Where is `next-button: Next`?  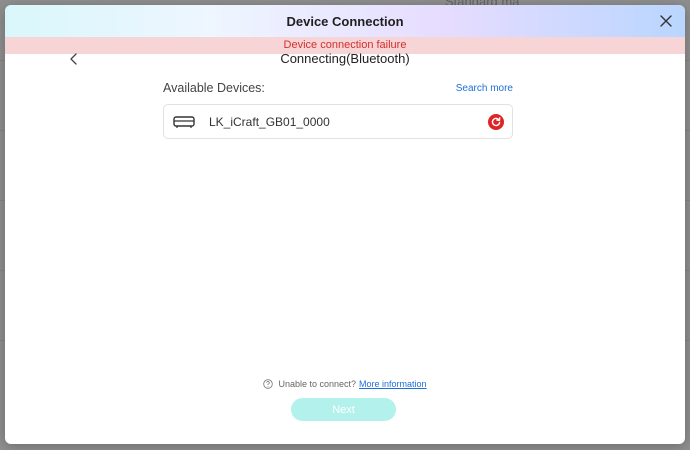
next-button: Next is located at coordinates (343, 409).